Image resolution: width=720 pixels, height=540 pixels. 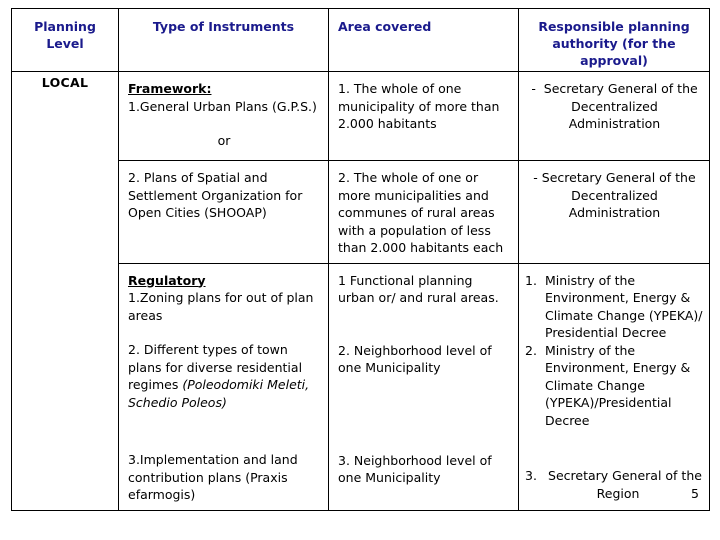 What do you see at coordinates (695, 493) in the screenshot?
I see `page-number: 5` at bounding box center [695, 493].